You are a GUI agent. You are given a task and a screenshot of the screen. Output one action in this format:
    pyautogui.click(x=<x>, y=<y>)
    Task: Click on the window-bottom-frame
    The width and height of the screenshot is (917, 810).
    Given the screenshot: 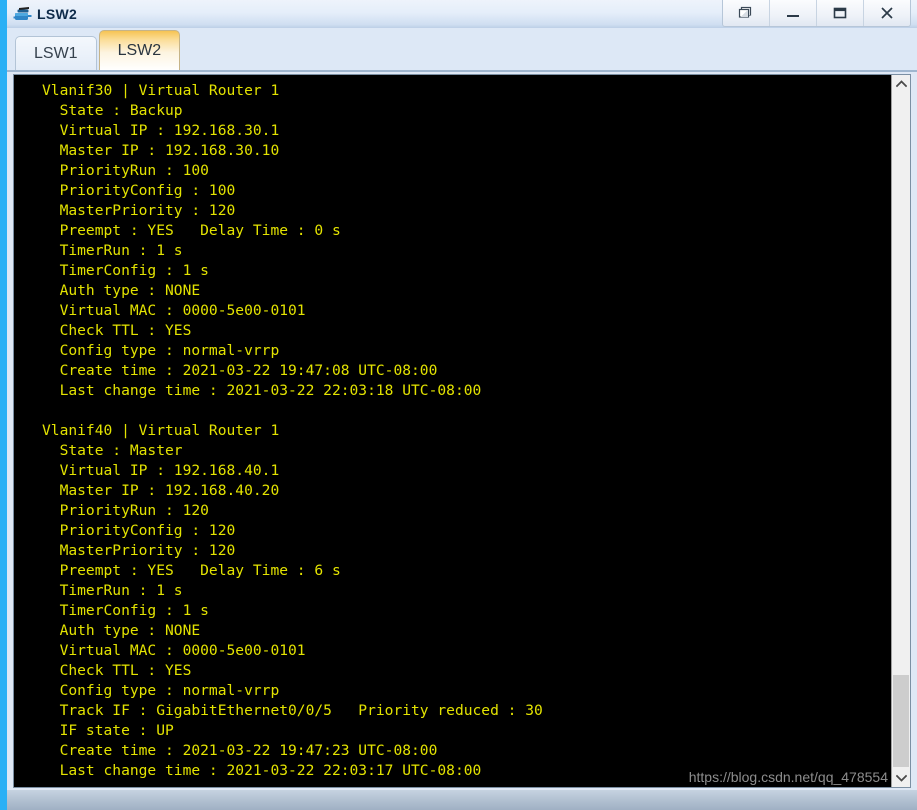 What is the action you would take?
    pyautogui.click(x=462, y=800)
    